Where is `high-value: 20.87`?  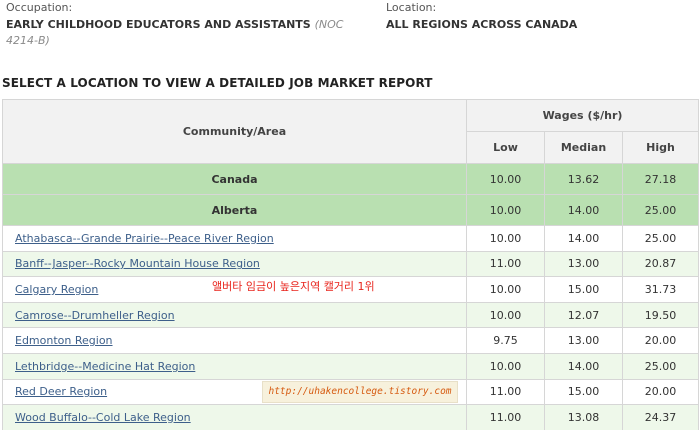 high-value: 20.87 is located at coordinates (660, 264).